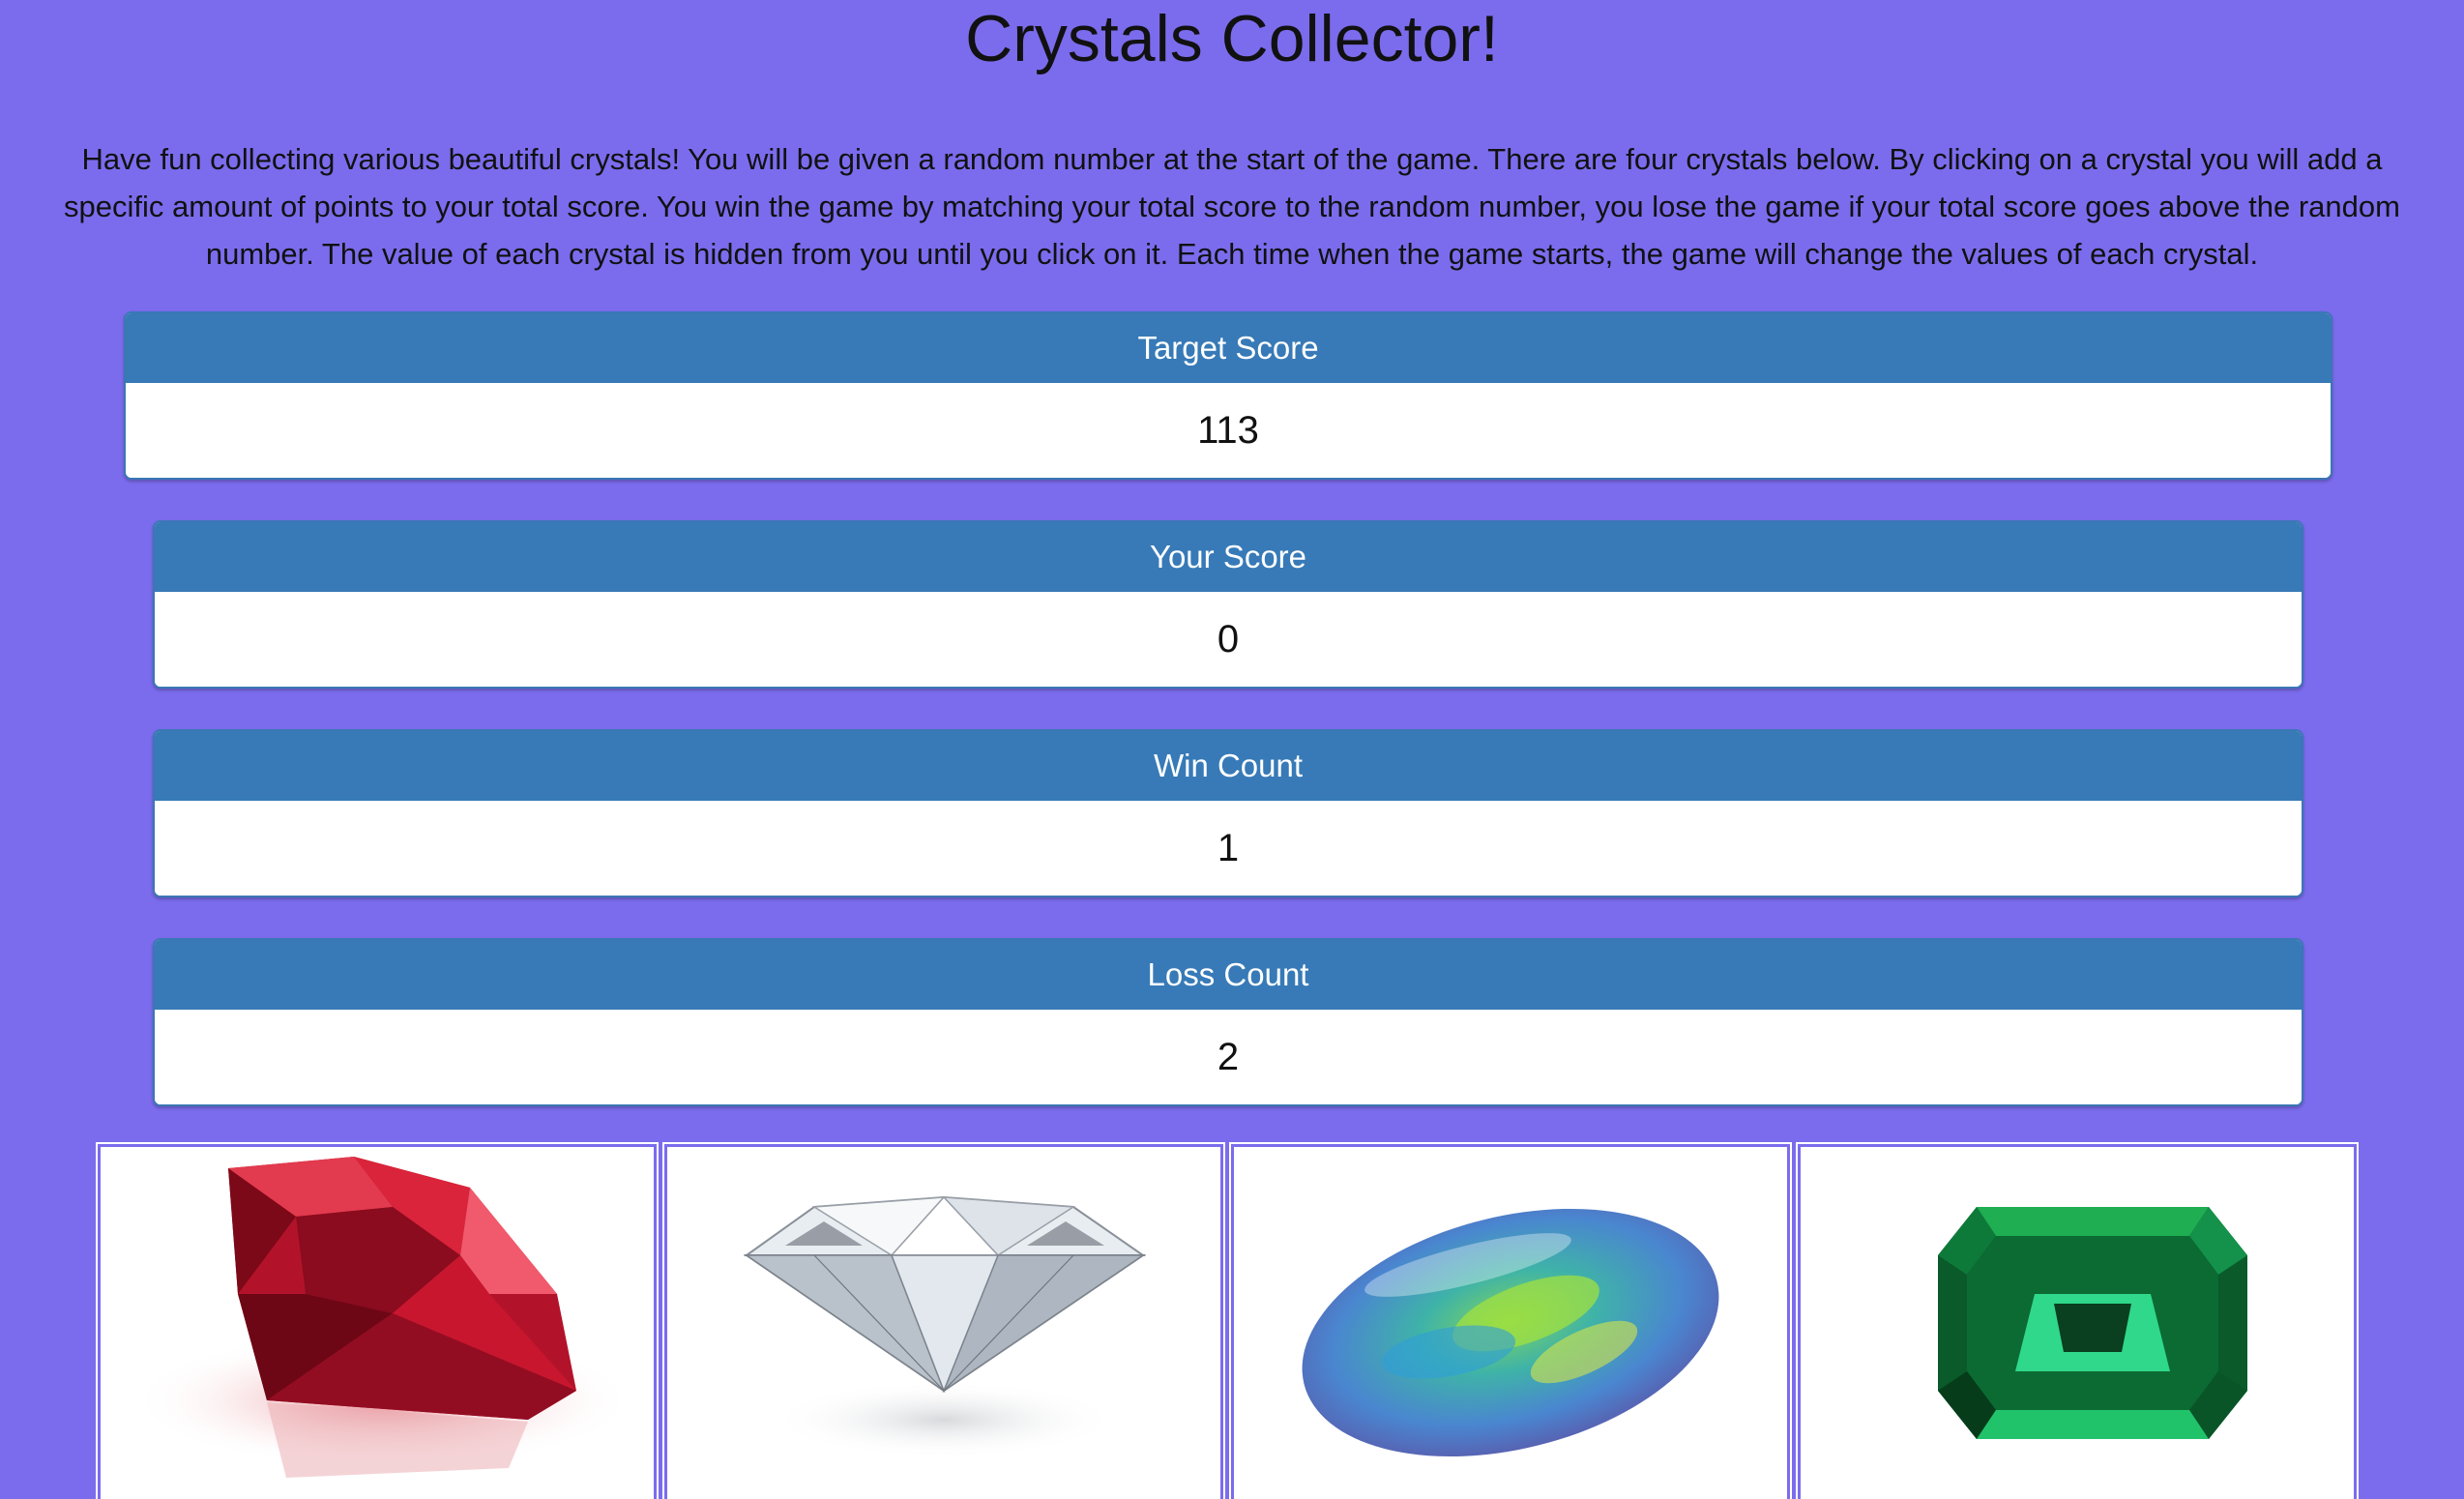 This screenshot has width=2464, height=1499. What do you see at coordinates (1232, 38) in the screenshot?
I see `page-title: Crystals Collector!` at bounding box center [1232, 38].